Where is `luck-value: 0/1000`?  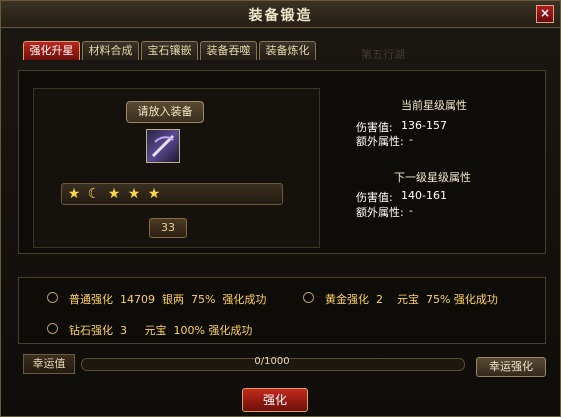
luck-value: 0/1000 is located at coordinates (272, 361).